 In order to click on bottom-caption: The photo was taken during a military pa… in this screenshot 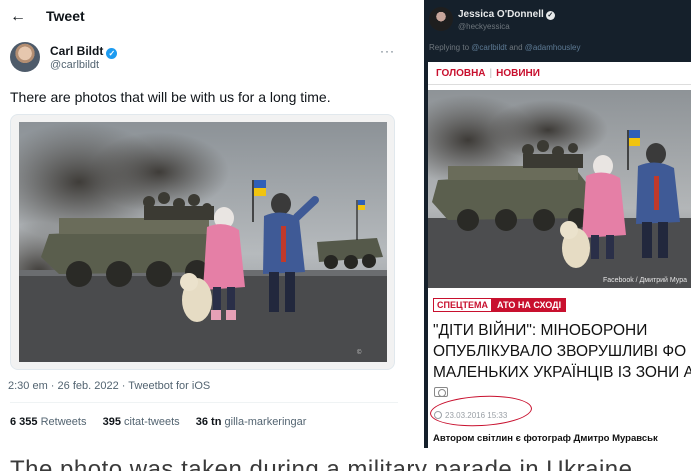, I will do `click(345, 460)`.